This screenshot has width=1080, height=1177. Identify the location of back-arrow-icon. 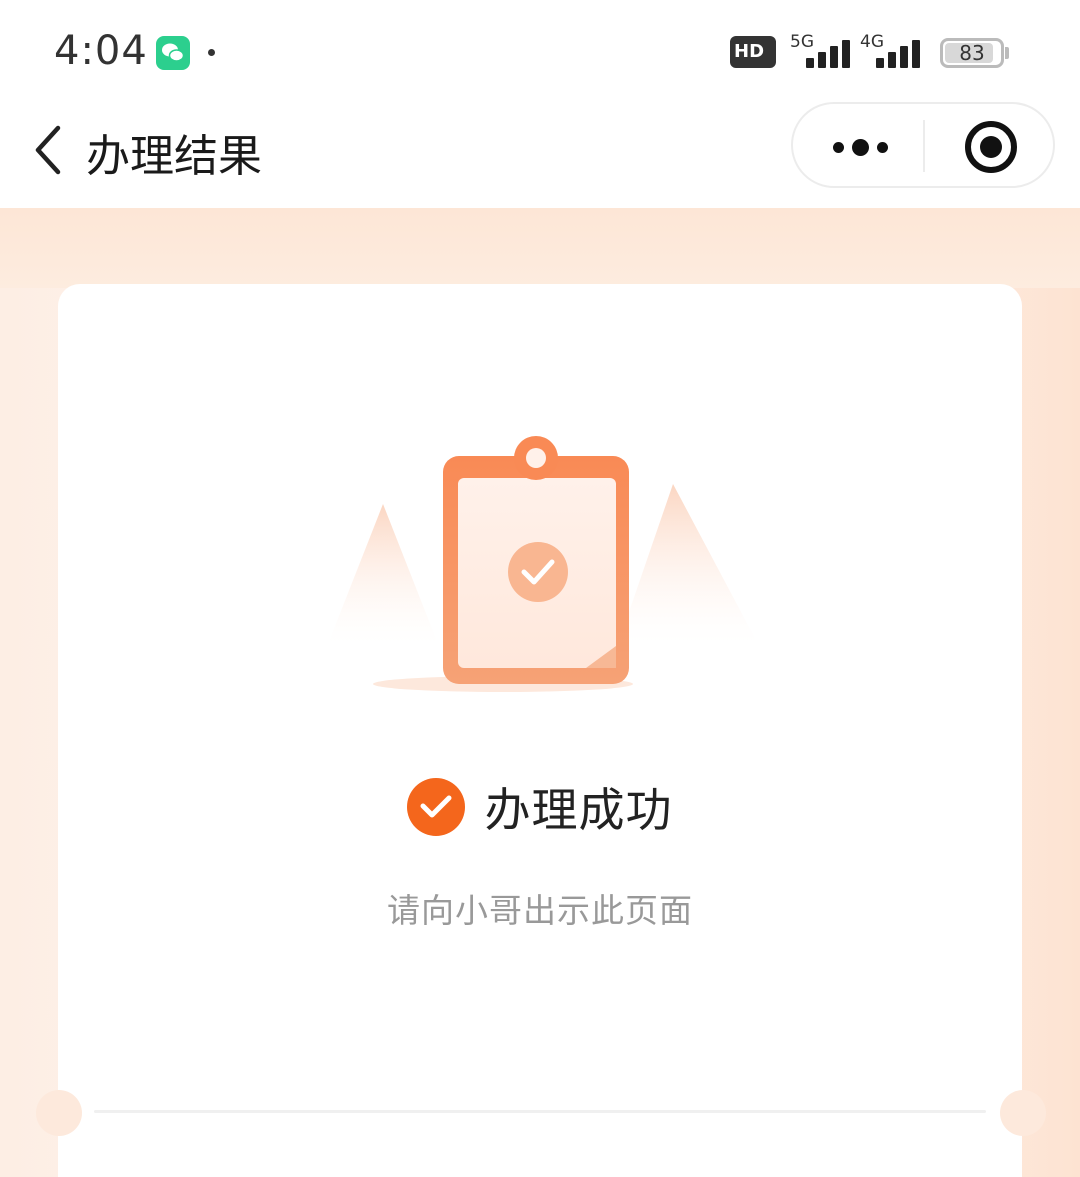
(48, 150).